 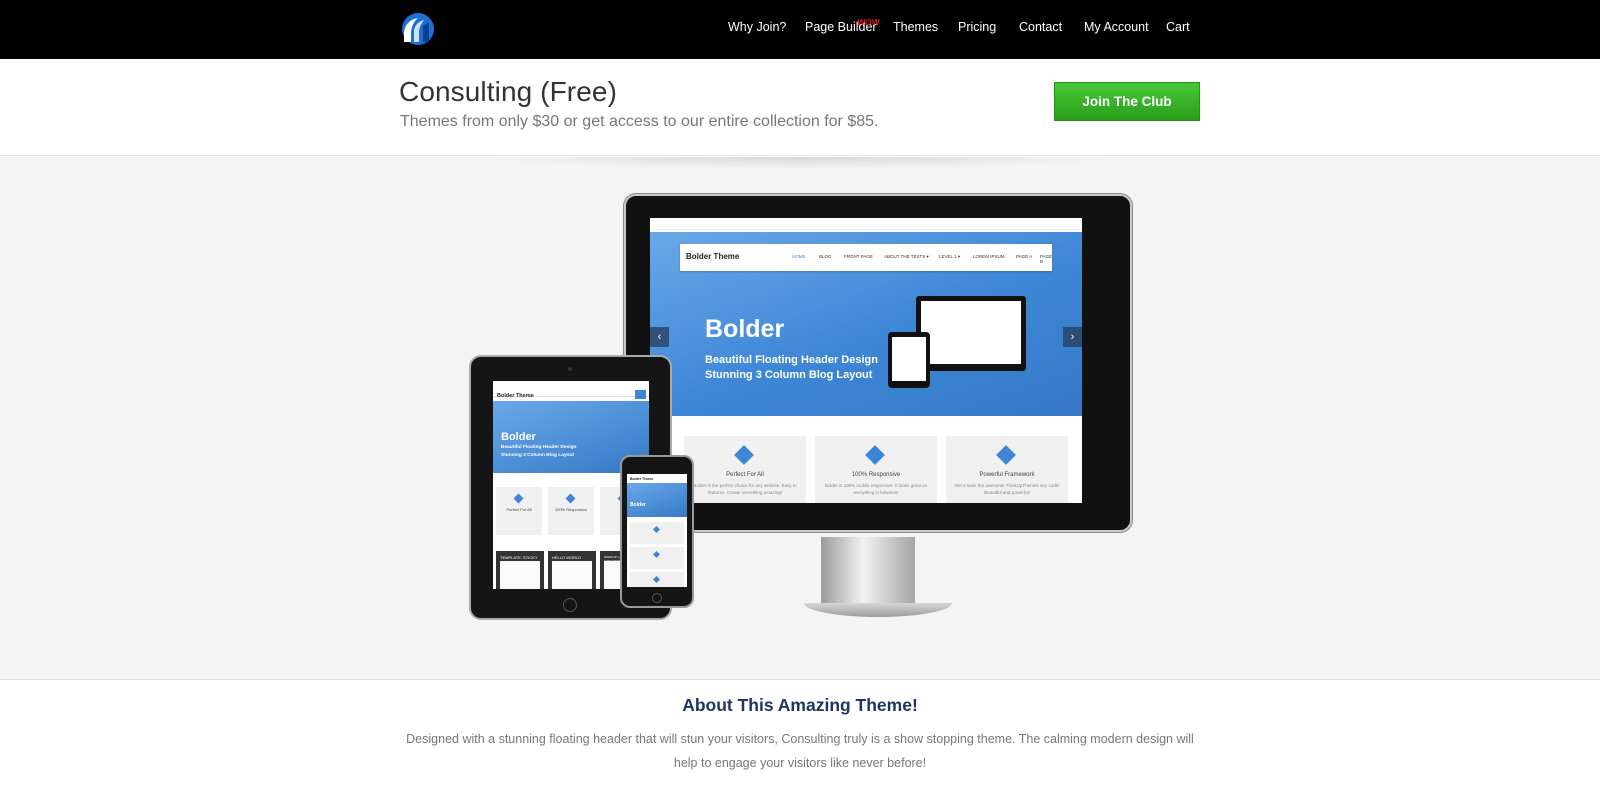 I want to click on tablet-hero-line1: Beautiful Floating Header Design, so click(x=539, y=447).